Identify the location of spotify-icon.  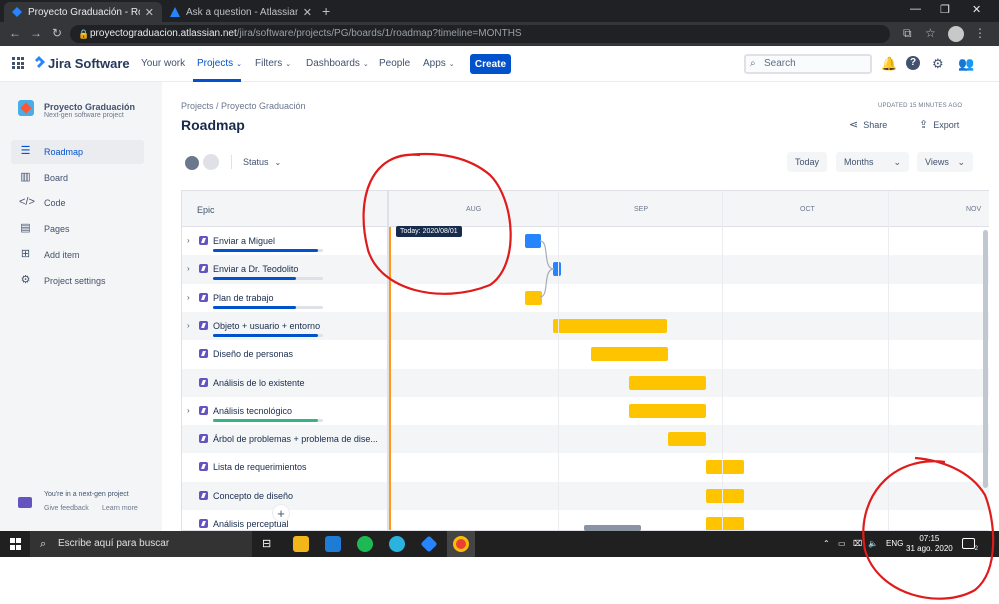
(365, 544).